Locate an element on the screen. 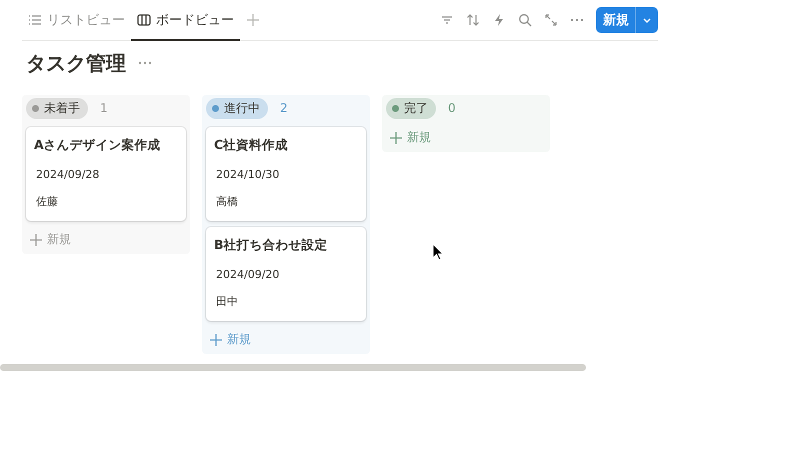 Image resolution: width=788 pixels, height=450 pixels. page-title: タスク管理 is located at coordinates (76, 63).